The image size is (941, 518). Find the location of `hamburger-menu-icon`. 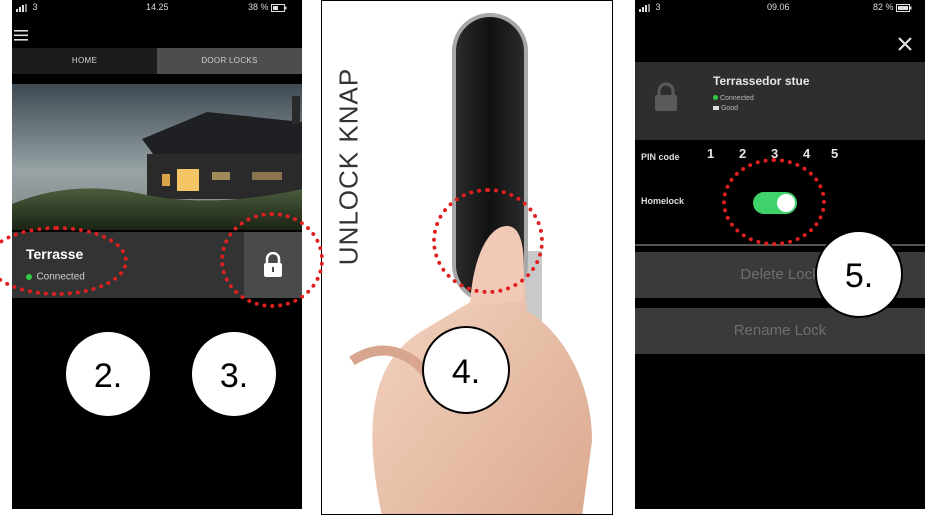

hamburger-menu-icon is located at coordinates (21, 35).